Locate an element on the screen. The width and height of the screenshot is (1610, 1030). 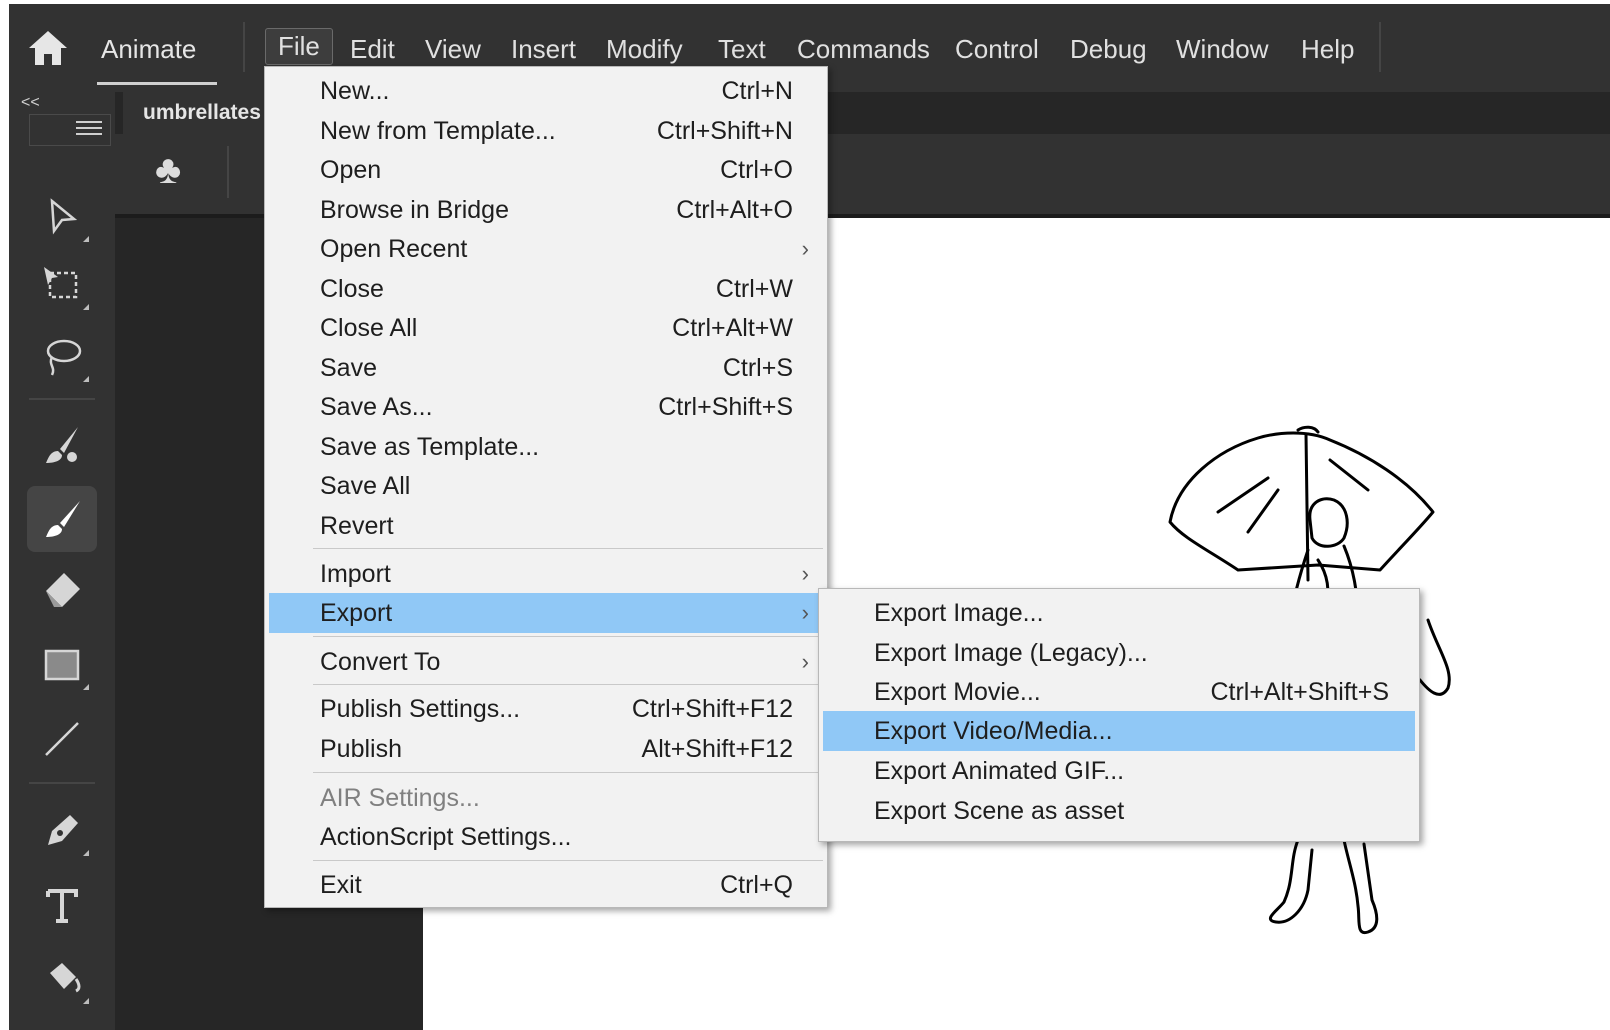
document-tab-title: umbrellates is located at coordinates (202, 112).